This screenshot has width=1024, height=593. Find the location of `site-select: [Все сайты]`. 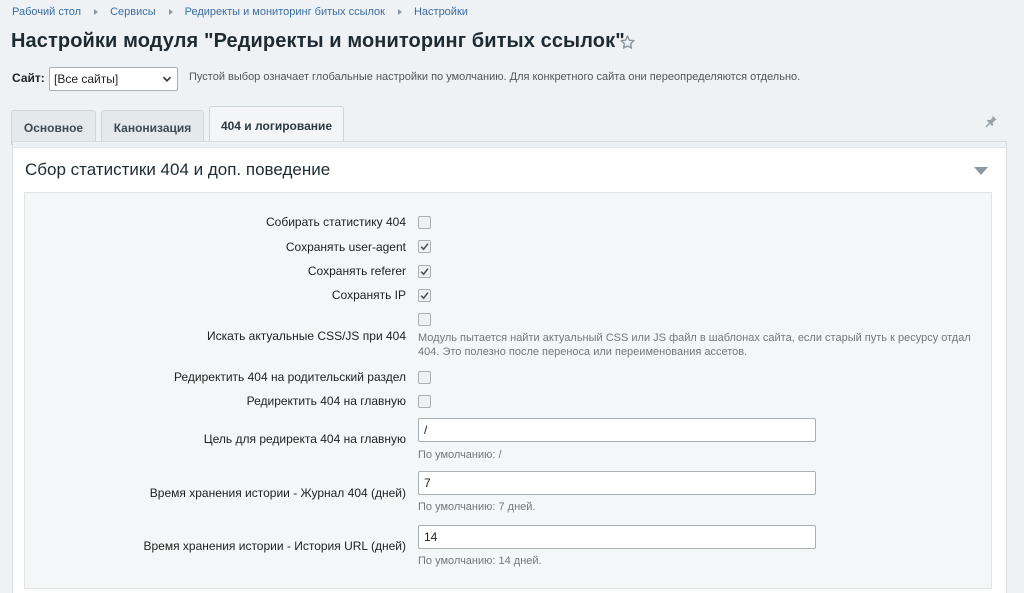

site-select: [Все сайты] is located at coordinates (113, 79).